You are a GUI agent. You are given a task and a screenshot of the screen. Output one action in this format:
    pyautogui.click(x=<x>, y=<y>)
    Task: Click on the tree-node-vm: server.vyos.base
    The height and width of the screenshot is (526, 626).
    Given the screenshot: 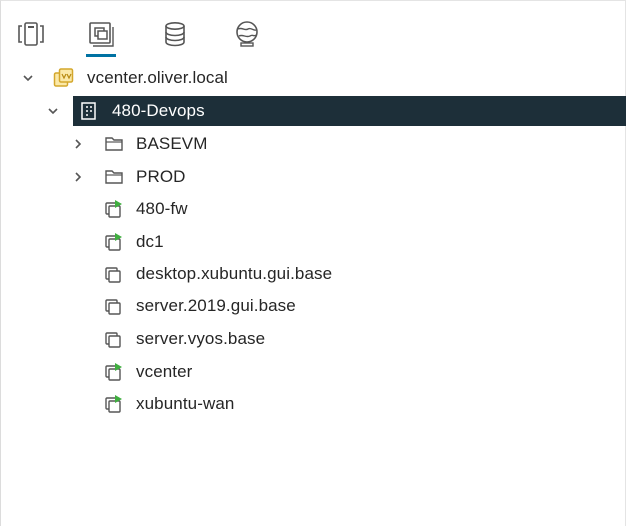 What is the action you would take?
    pyautogui.click(x=313, y=339)
    